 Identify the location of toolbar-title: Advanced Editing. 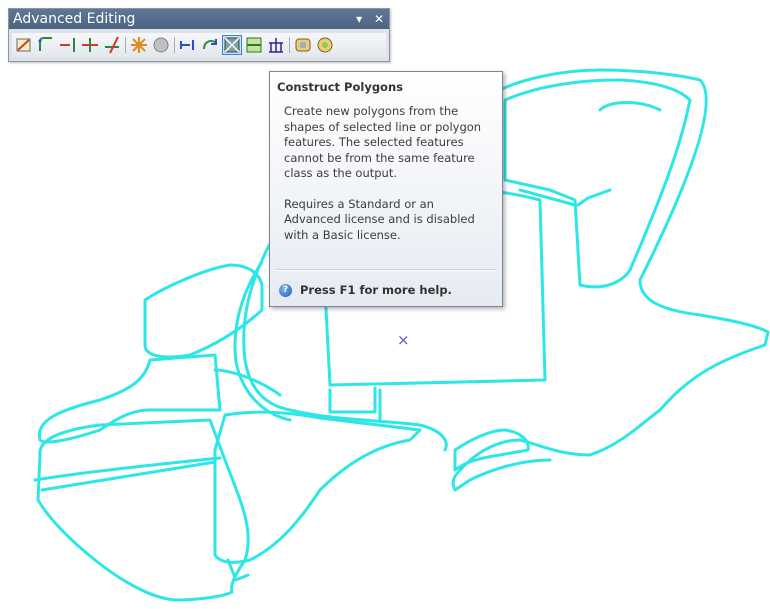
(74, 19).